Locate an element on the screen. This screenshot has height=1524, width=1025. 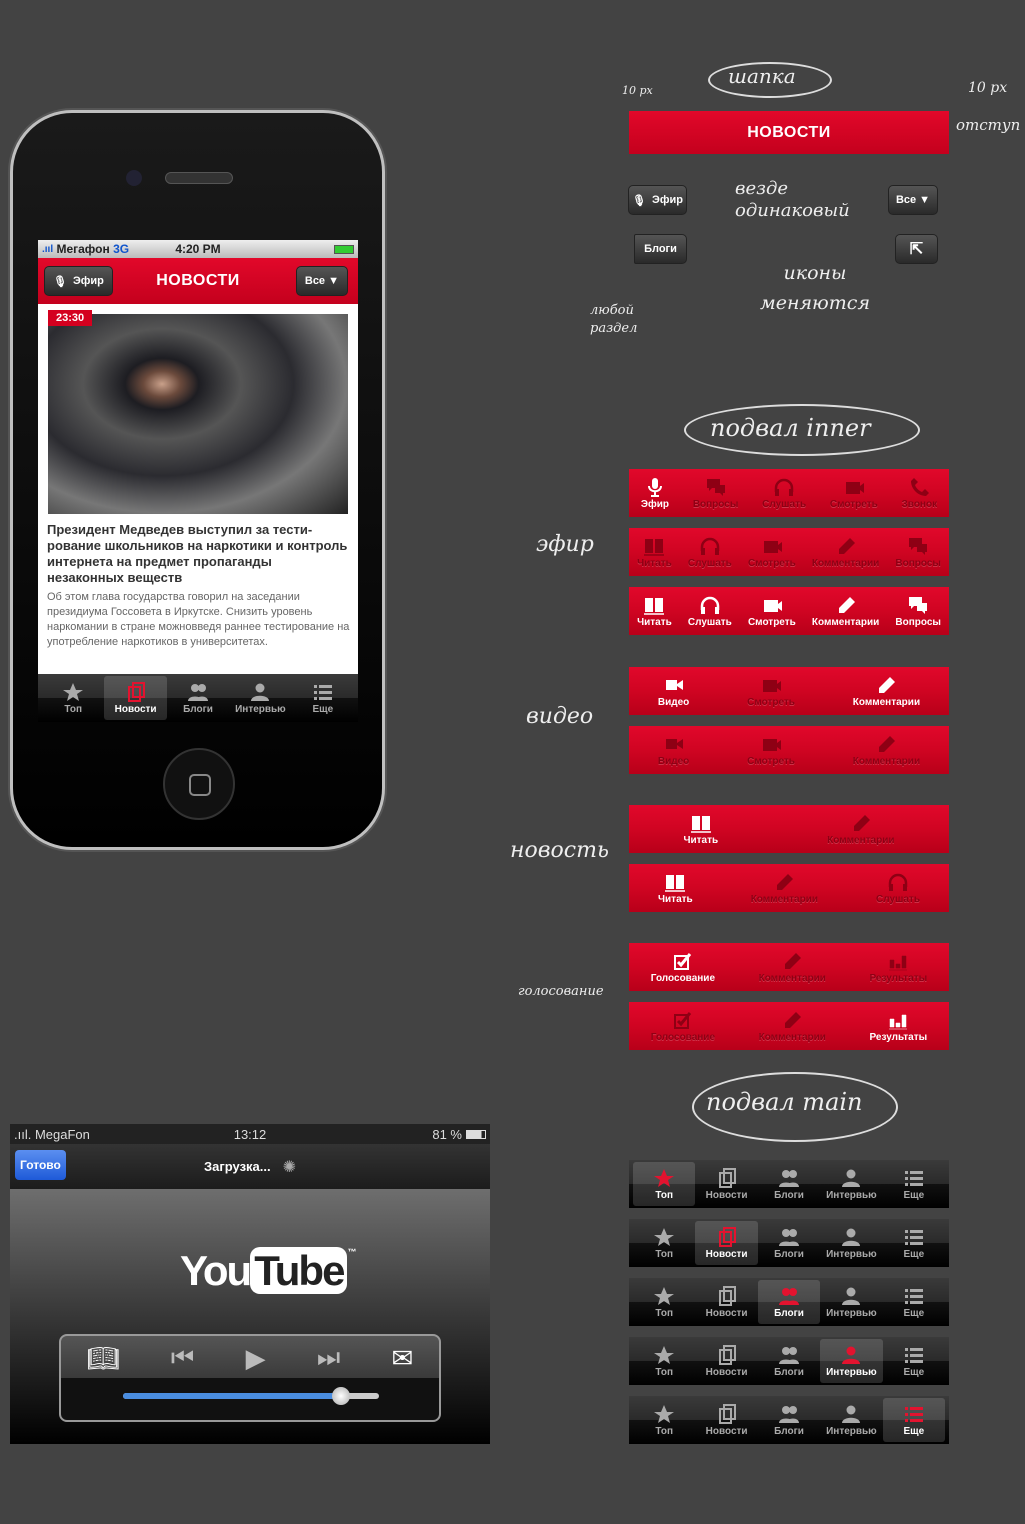
home-button is located at coordinates (199, 784).